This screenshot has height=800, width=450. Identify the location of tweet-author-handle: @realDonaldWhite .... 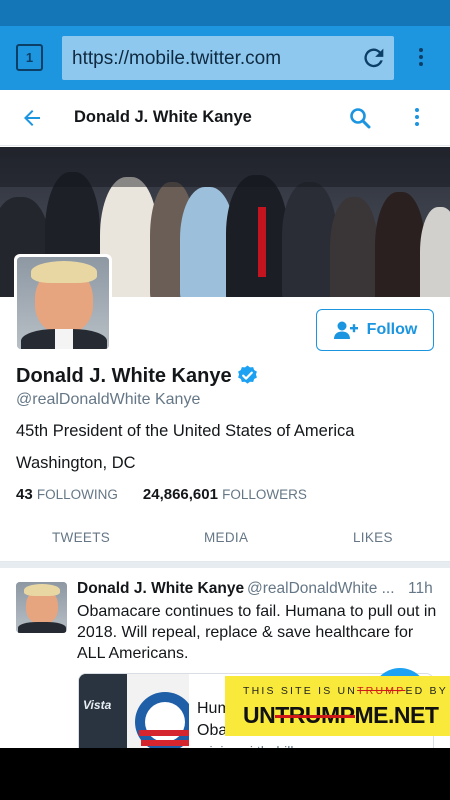
(321, 588).